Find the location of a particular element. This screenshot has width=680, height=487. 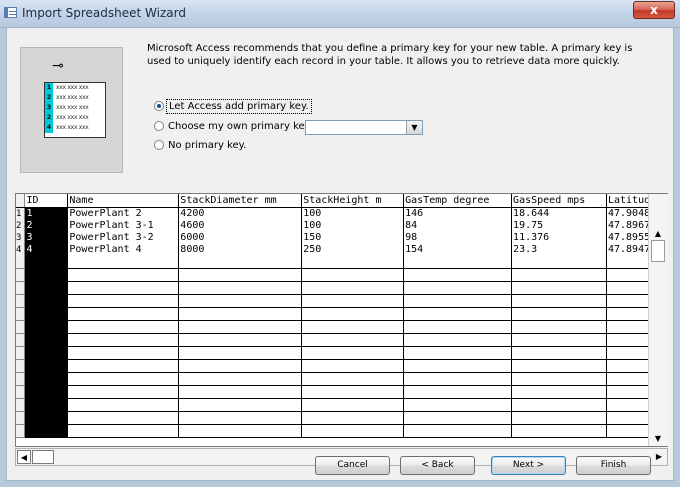

option-label: Let Access add primary key. is located at coordinates (239, 106).